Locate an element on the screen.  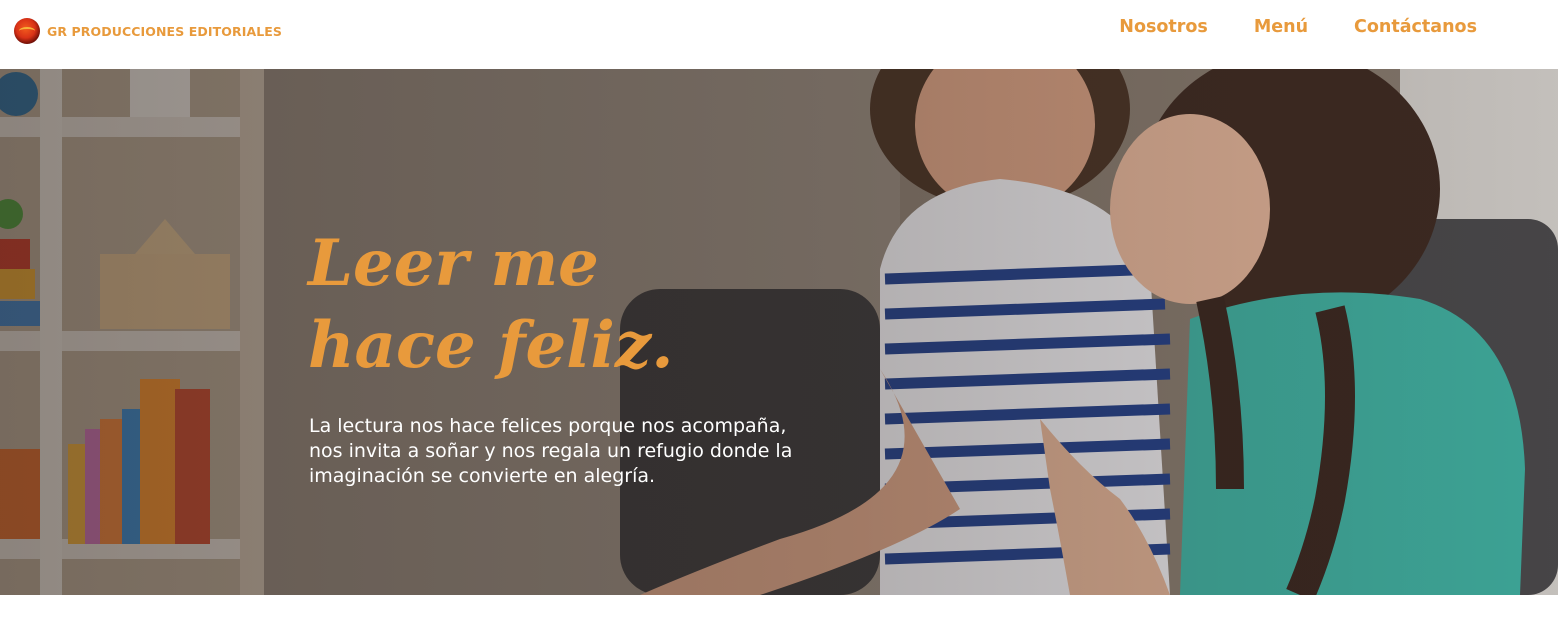
nav-menu: Menú is located at coordinates (1281, 29).